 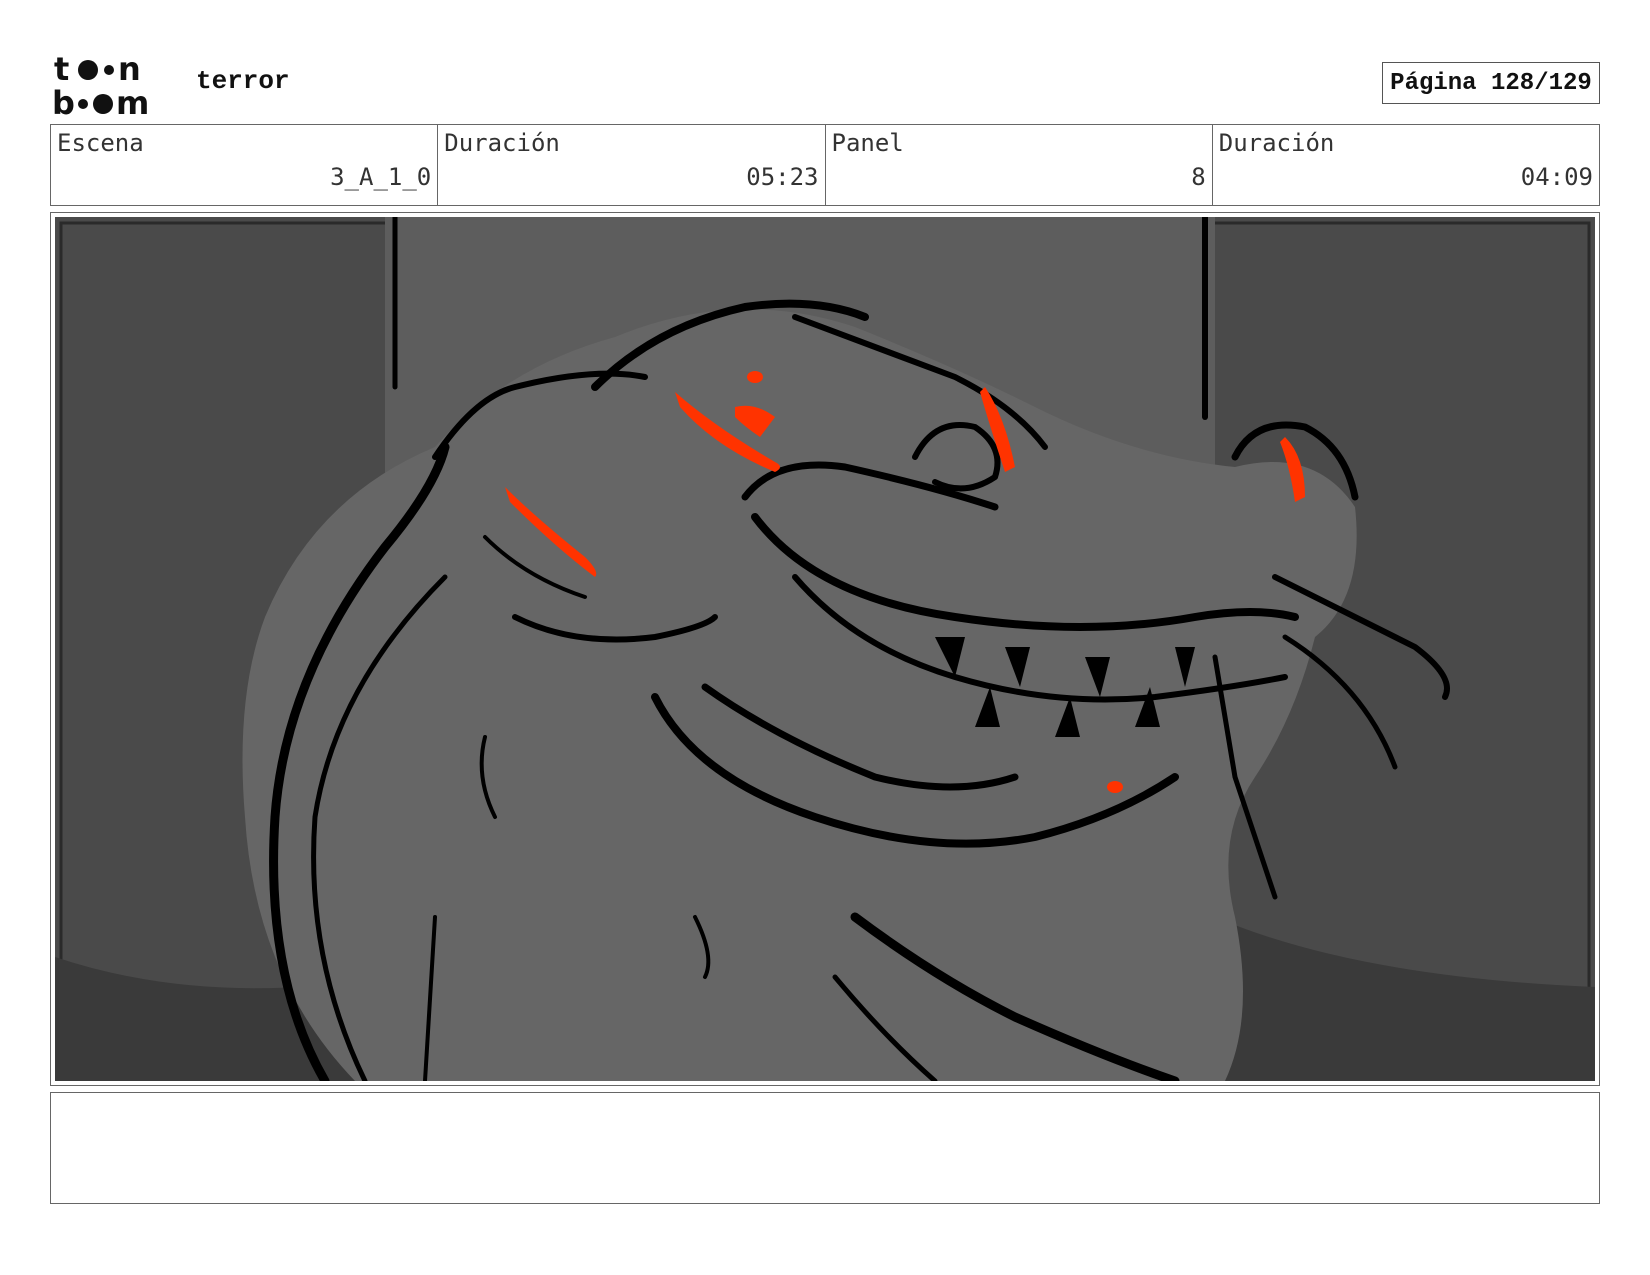 What do you see at coordinates (63, 101) in the screenshot?
I see `svg-text: b` at bounding box center [63, 101].